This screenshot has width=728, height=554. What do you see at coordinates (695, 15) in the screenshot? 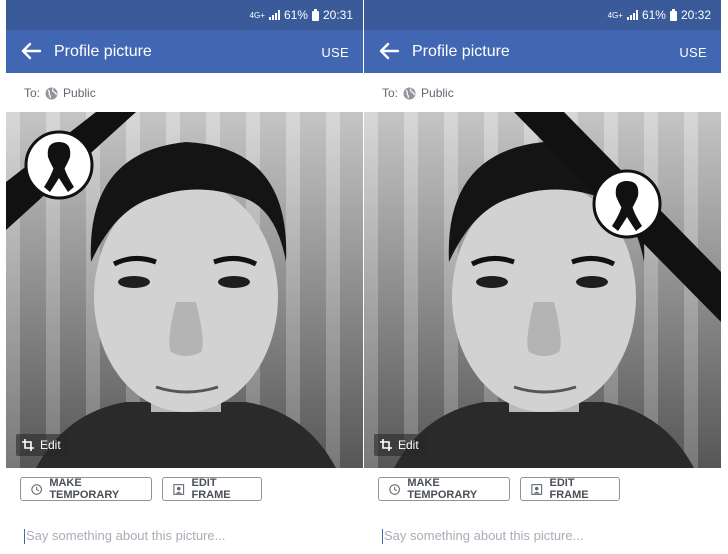
I see `clock: 20:32` at bounding box center [695, 15].